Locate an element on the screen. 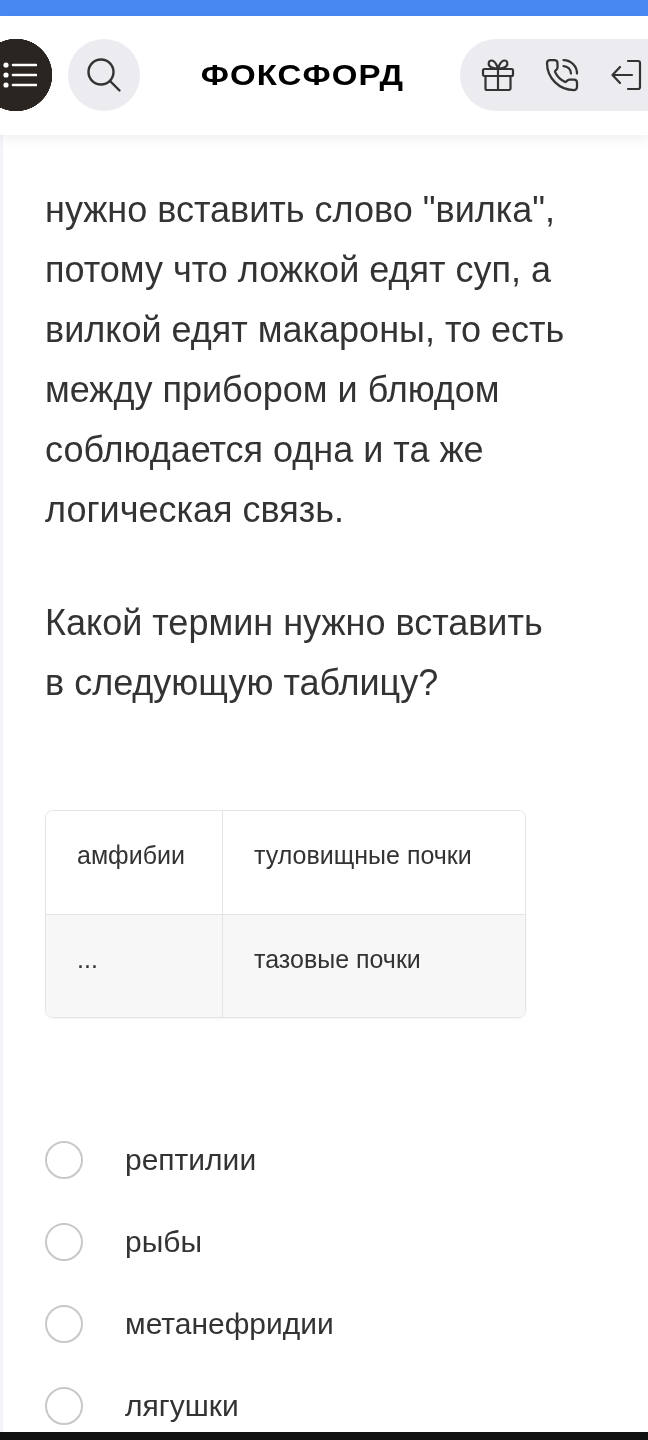  menu-icon is located at coordinates (20, 74).